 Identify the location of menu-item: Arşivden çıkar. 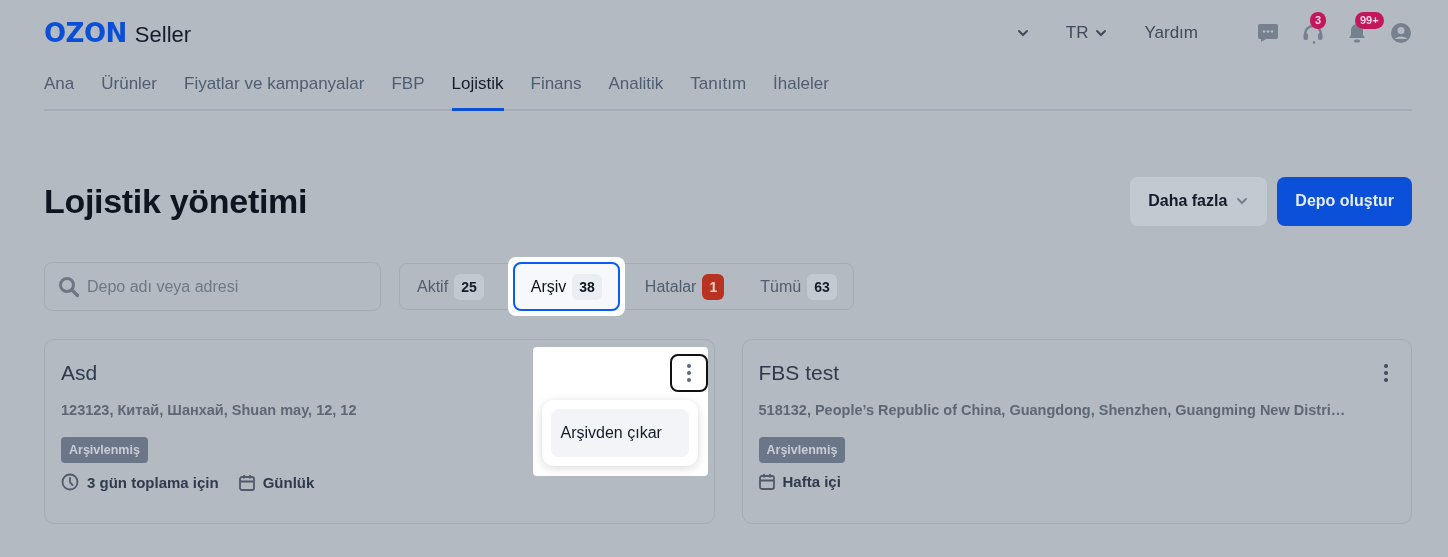
(619, 433).